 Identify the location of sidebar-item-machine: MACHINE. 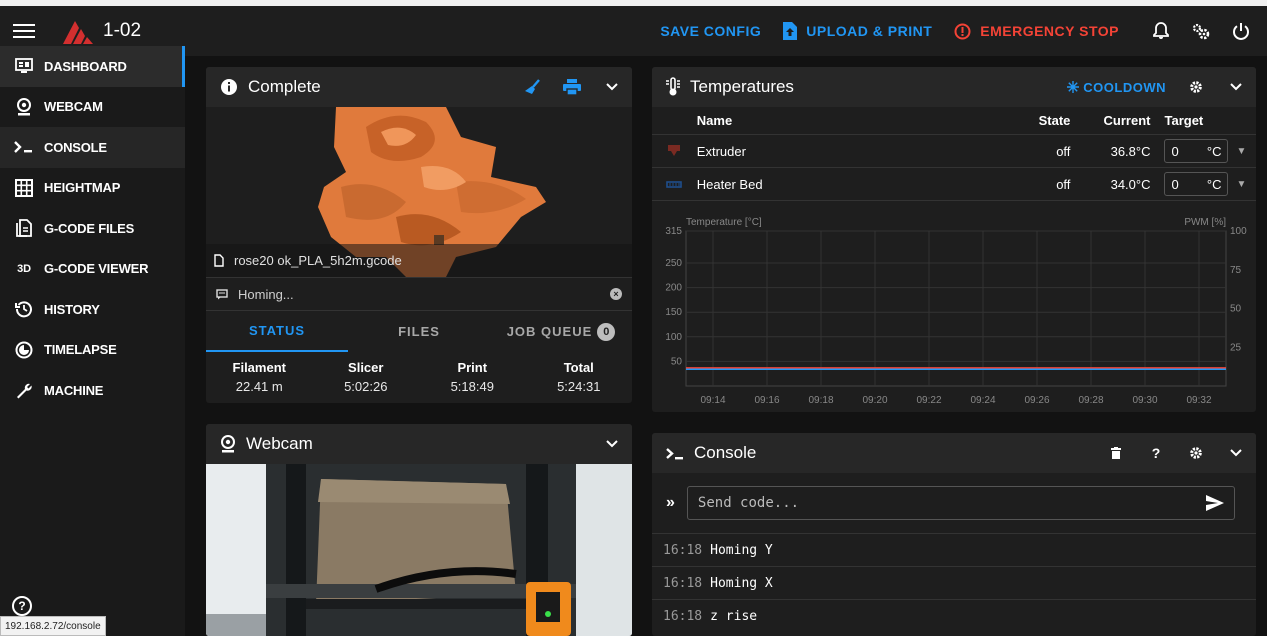
(92, 390).